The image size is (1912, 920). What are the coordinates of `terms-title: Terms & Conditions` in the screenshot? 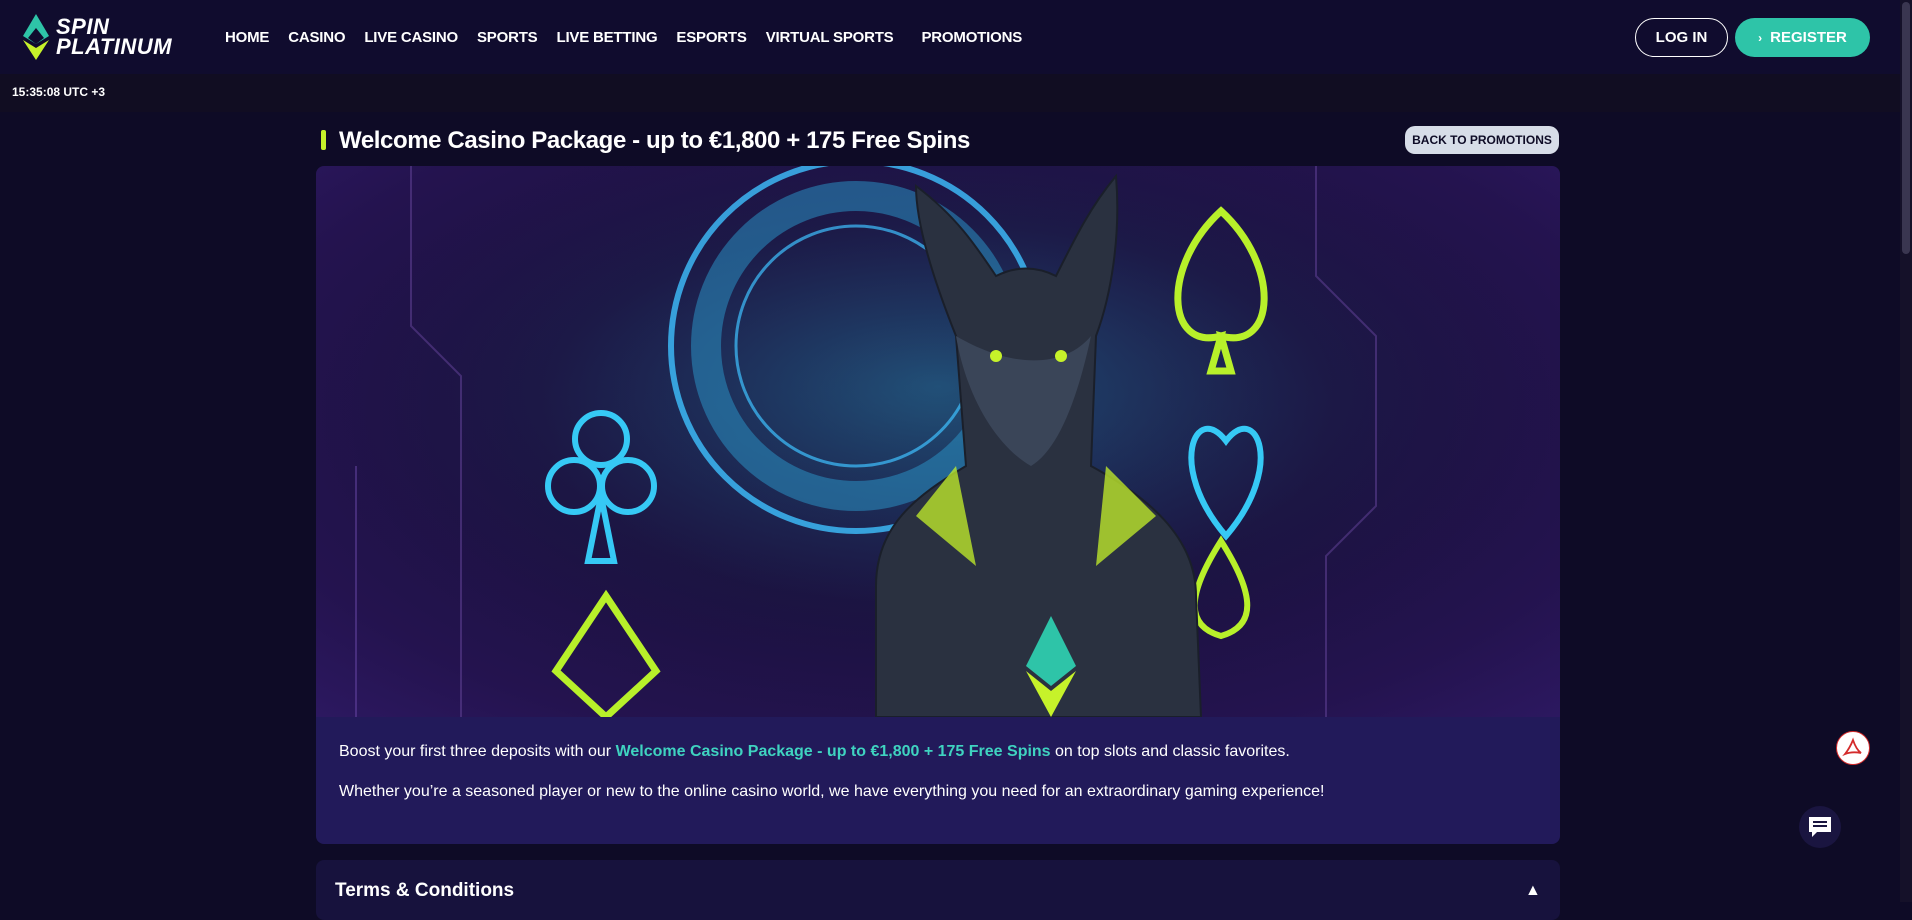 It's located at (425, 890).